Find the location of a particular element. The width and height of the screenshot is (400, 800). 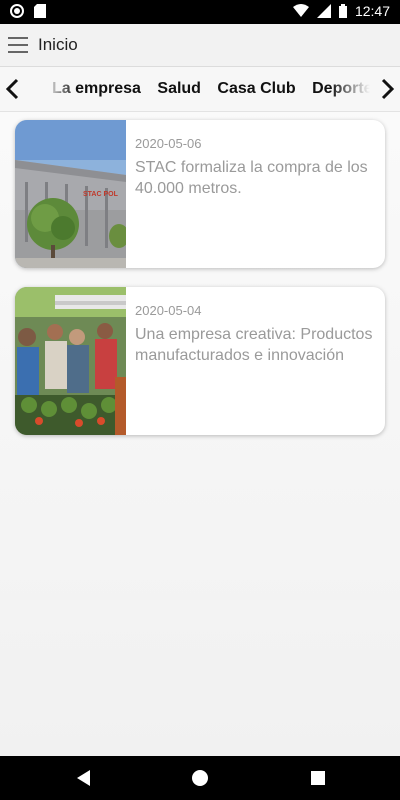

tabs-fade-right is located at coordinates (350, 89).